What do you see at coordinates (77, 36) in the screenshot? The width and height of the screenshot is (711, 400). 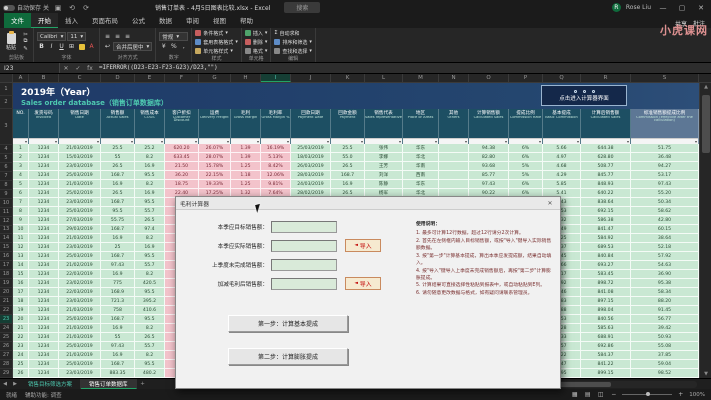 I see `font-size-select: 11 ▾` at bounding box center [77, 36].